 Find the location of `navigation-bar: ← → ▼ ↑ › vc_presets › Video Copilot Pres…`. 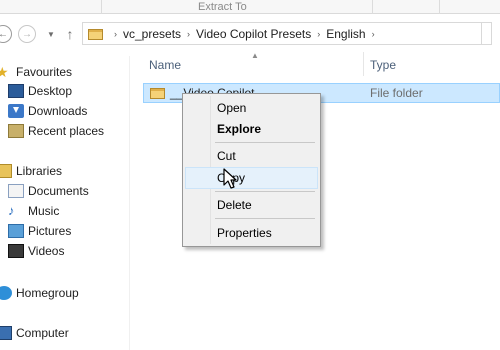

navigation-bar: ← → ▼ ↑ › vc_presets › Video Copilot Pres… is located at coordinates (250, 33).